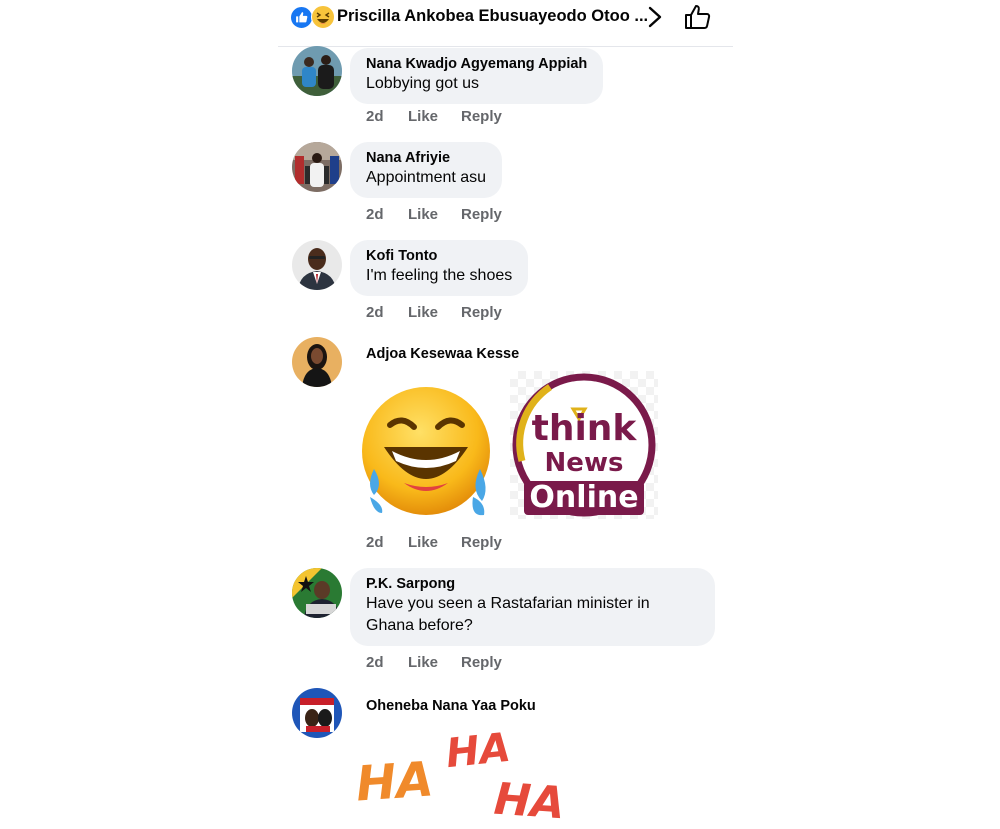 This screenshot has width=1000, height=829. What do you see at coordinates (301, 17) in the screenshot?
I see `like-reaction-icon` at bounding box center [301, 17].